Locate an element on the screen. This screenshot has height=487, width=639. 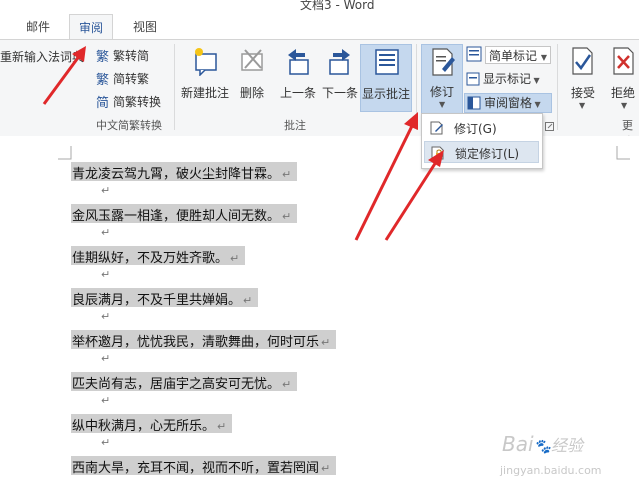
line-text: 西南大旱，充耳不闻，视而不听，置若罔闻 is located at coordinates (196, 468).